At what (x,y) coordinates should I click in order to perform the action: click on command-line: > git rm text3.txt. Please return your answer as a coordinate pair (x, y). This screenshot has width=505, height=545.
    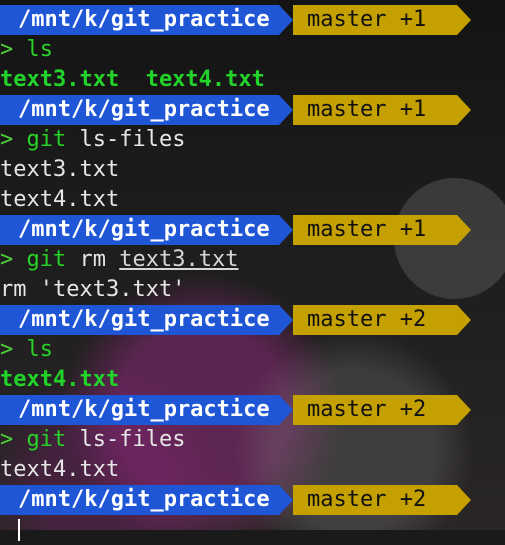
    Looking at the image, I should click on (252, 260).